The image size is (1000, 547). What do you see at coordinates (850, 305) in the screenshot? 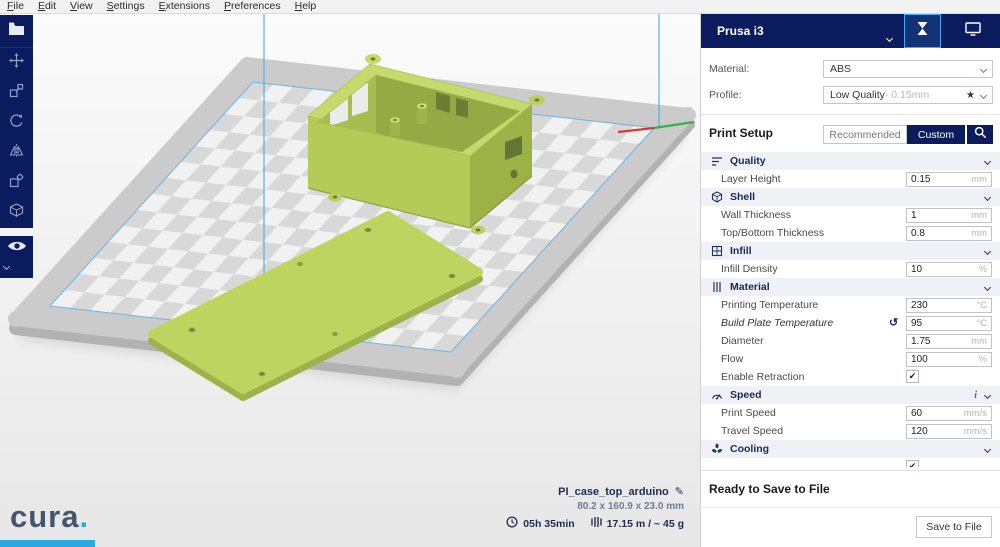
I see `setting-row: Printing Temperature 230 °C` at bounding box center [850, 305].